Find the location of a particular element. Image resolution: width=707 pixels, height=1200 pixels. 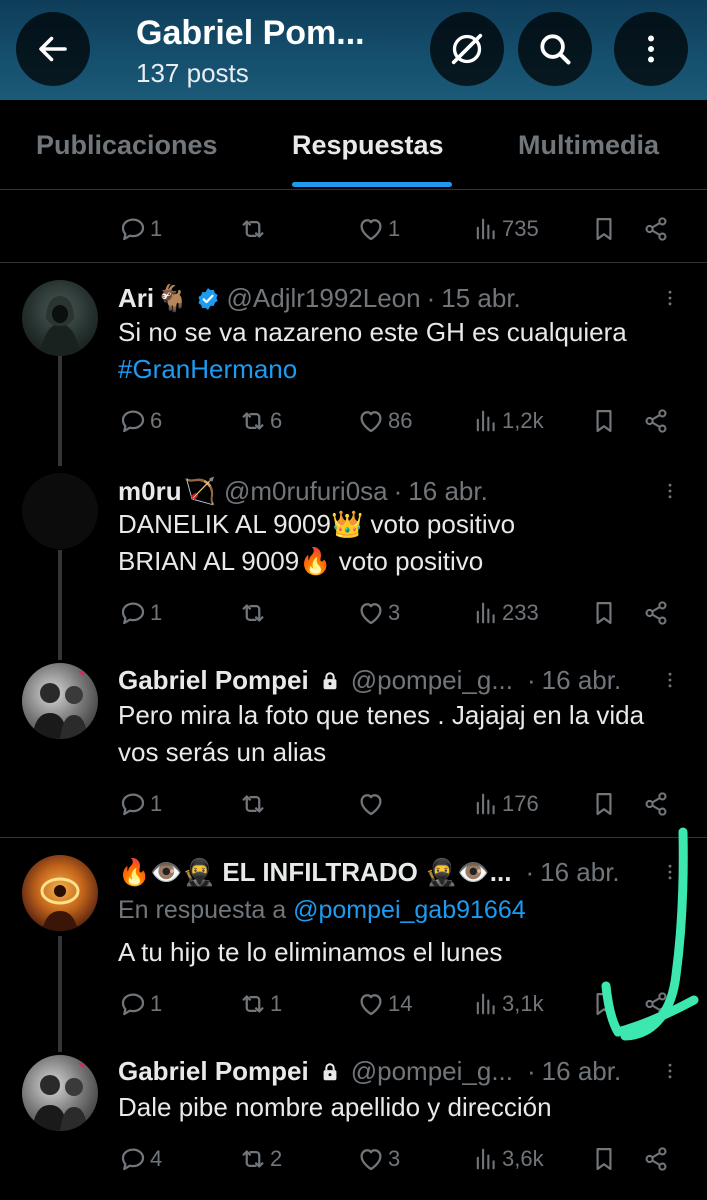

profile-tabs: Publicaciones Respuestas Multimedia is located at coordinates (353, 145).